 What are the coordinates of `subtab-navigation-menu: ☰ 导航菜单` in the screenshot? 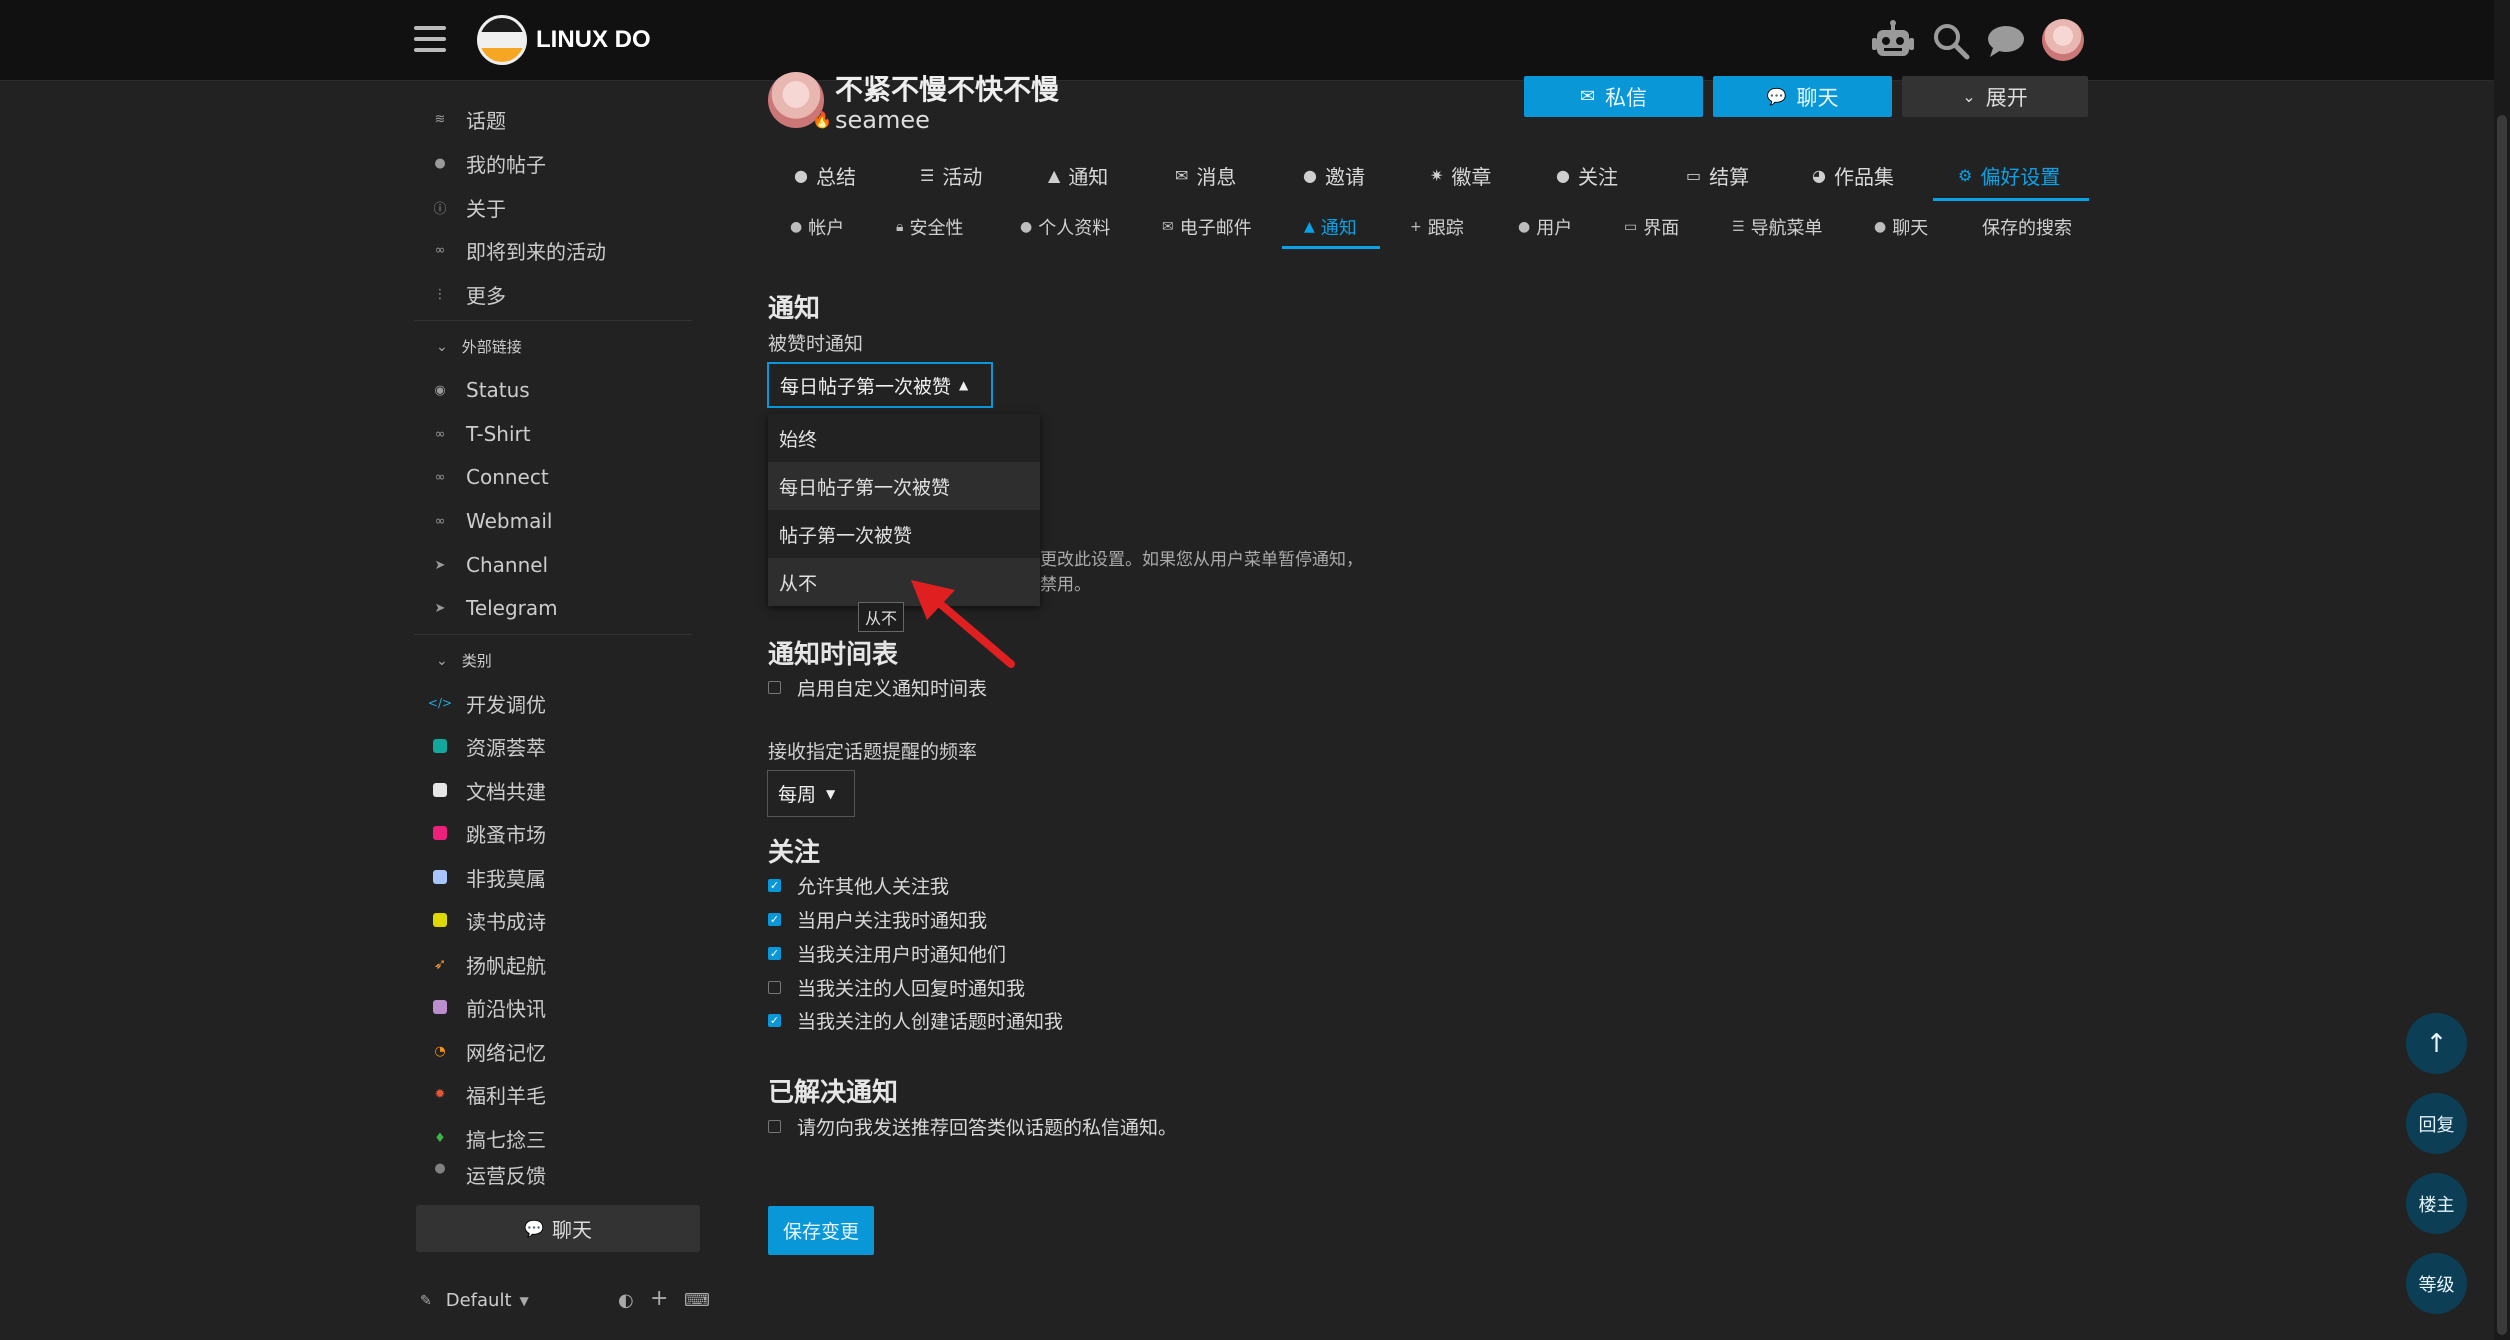 It's located at (1777, 227).